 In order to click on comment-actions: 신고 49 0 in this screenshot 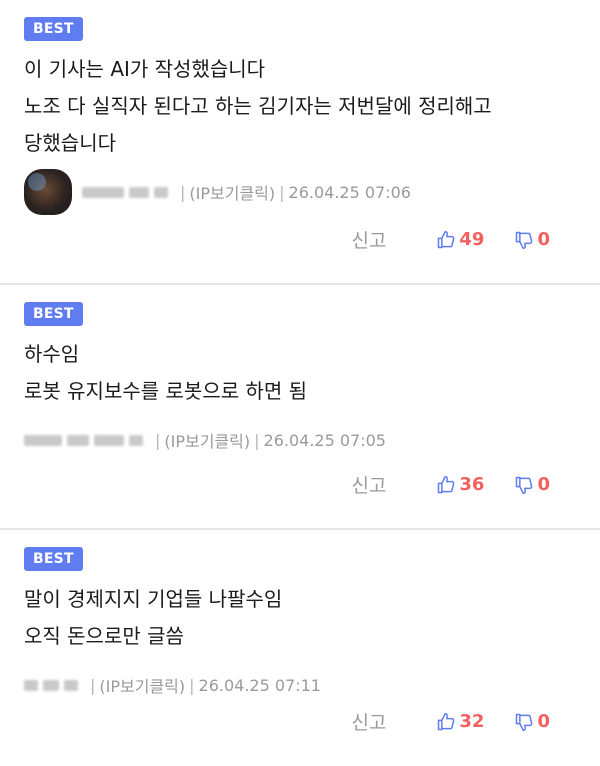, I will do `click(450, 239)`.